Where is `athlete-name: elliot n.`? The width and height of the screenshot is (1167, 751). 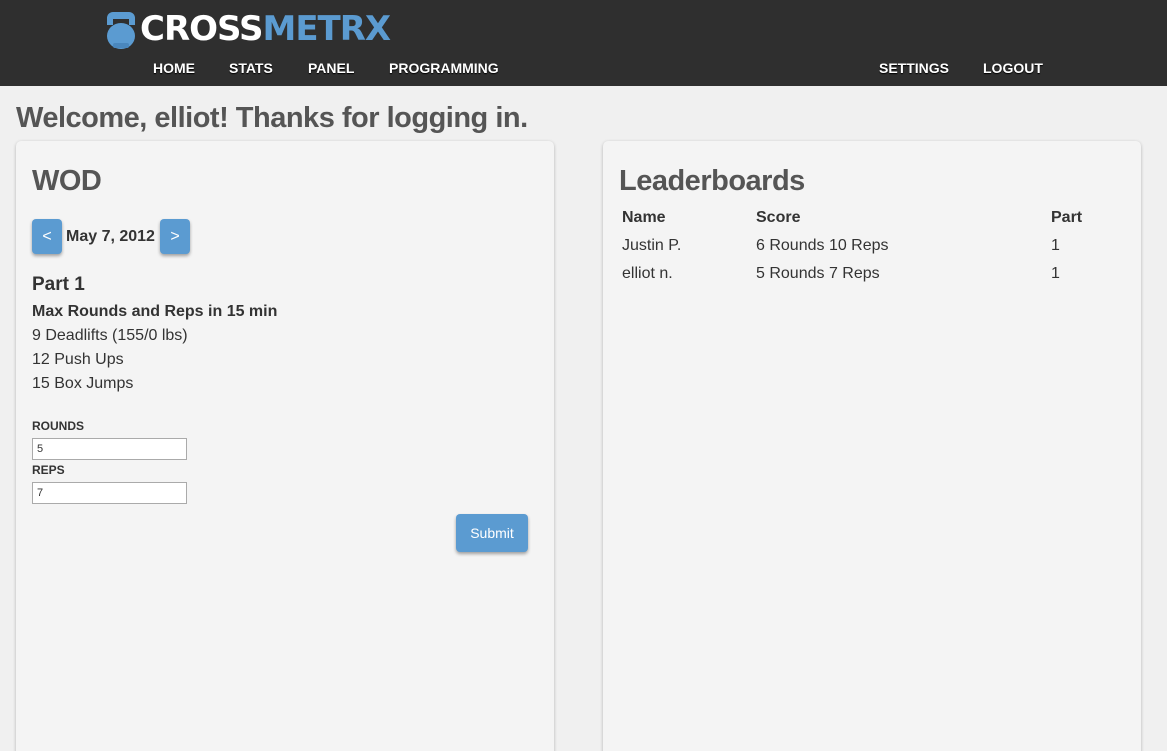
athlete-name: elliot n. is located at coordinates (647, 273).